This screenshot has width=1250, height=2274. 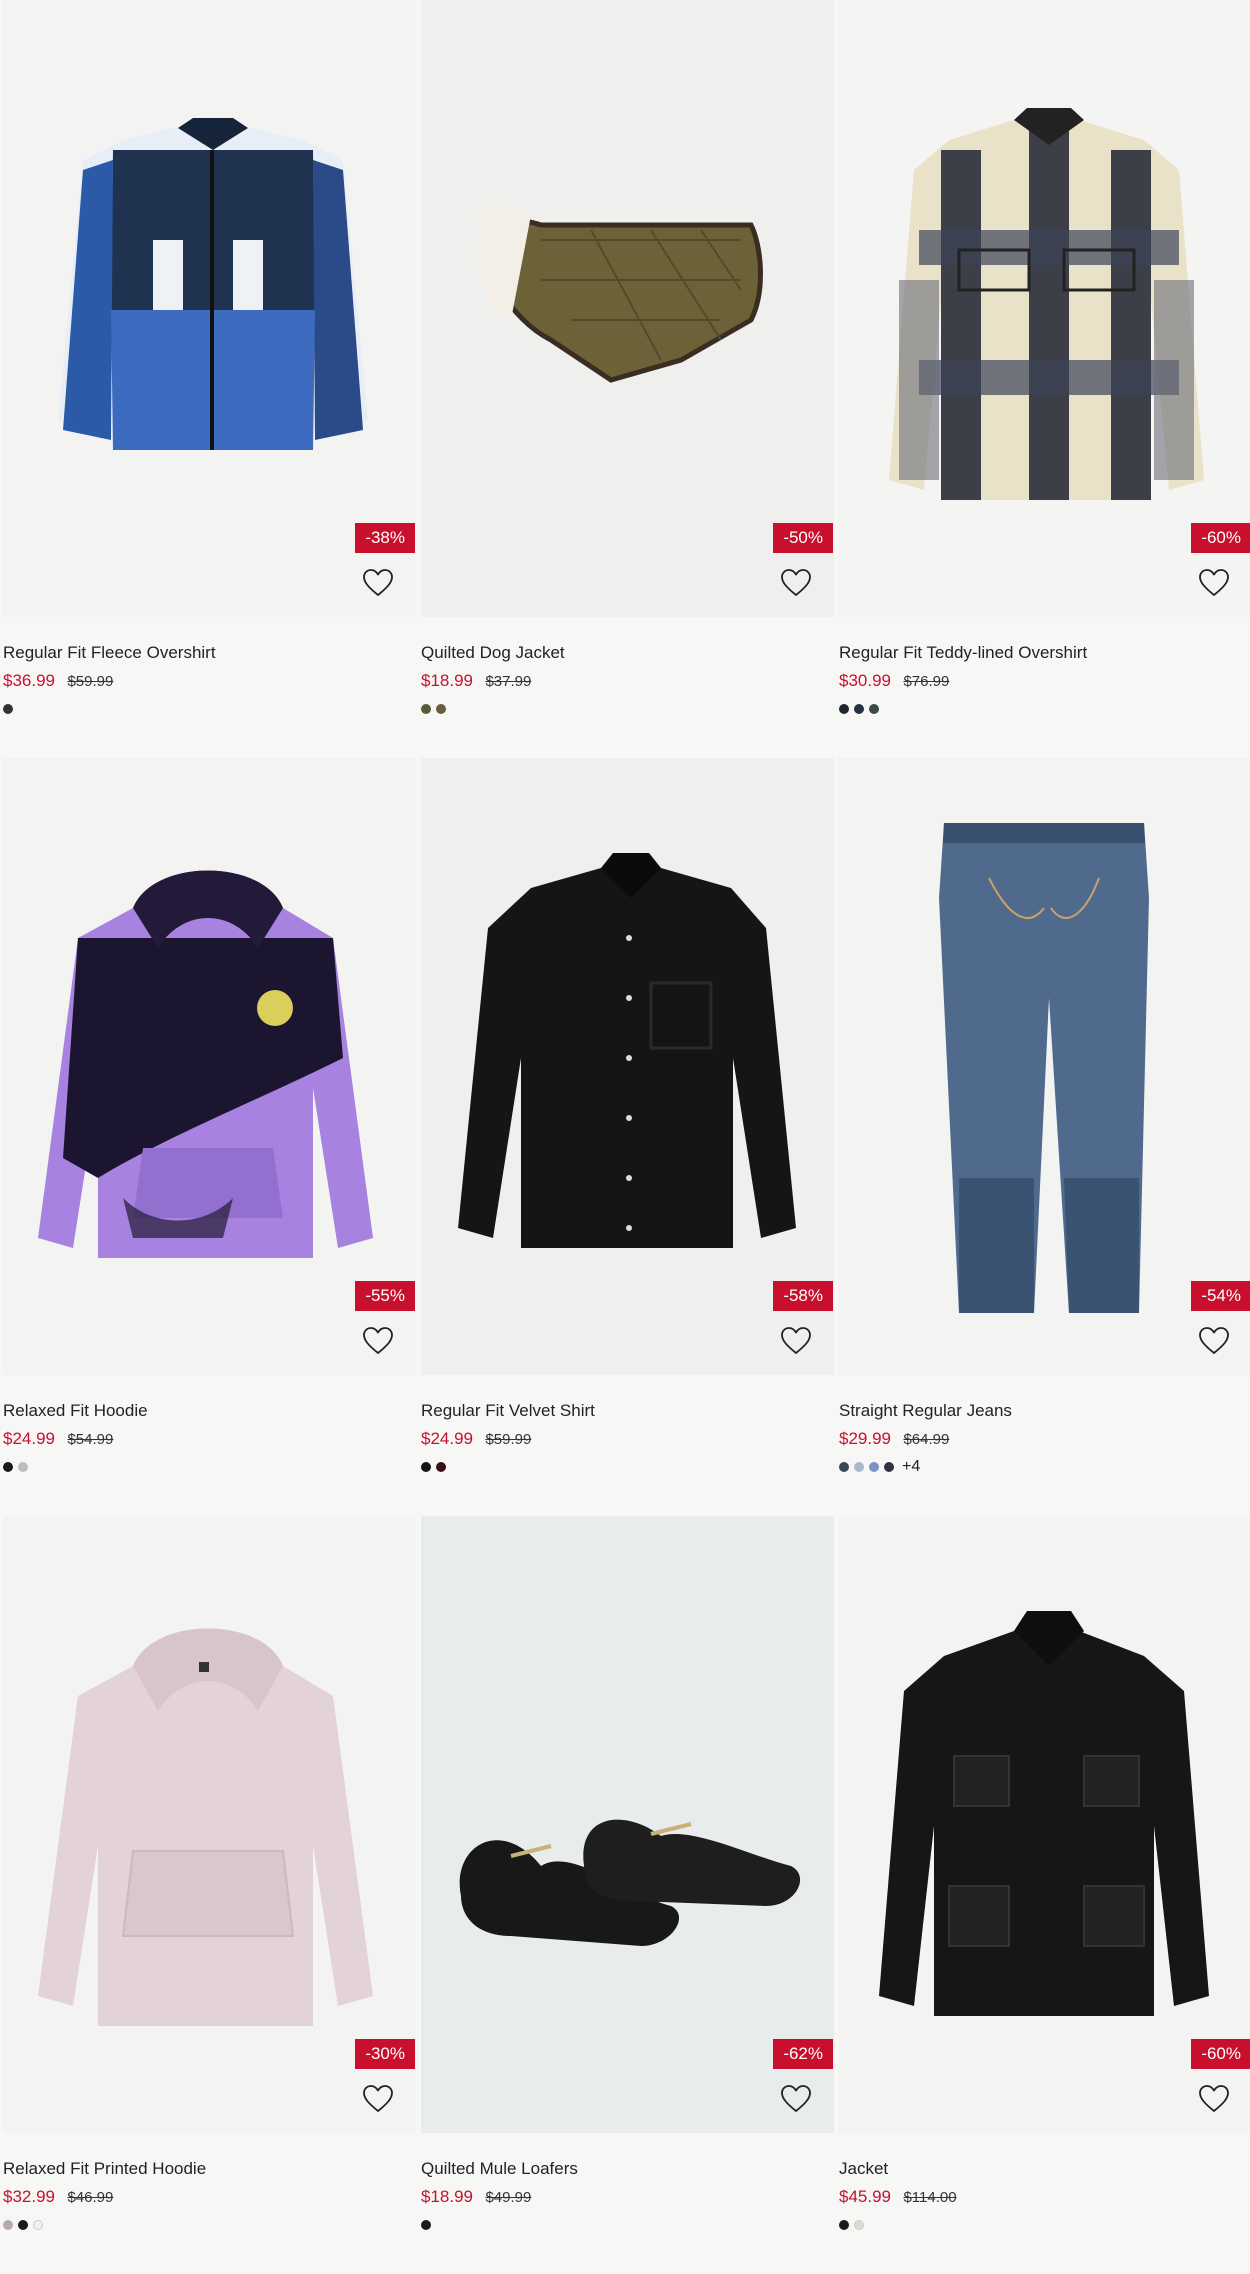 I want to click on discount-badge: -38%, so click(x=385, y=538).